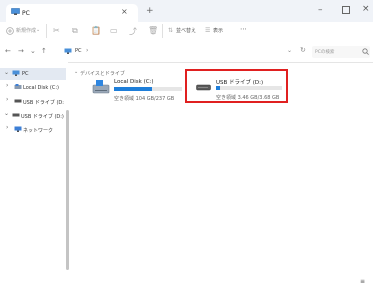 This screenshot has width=373, height=286. I want to click on tab-close-button: ×, so click(124, 11).